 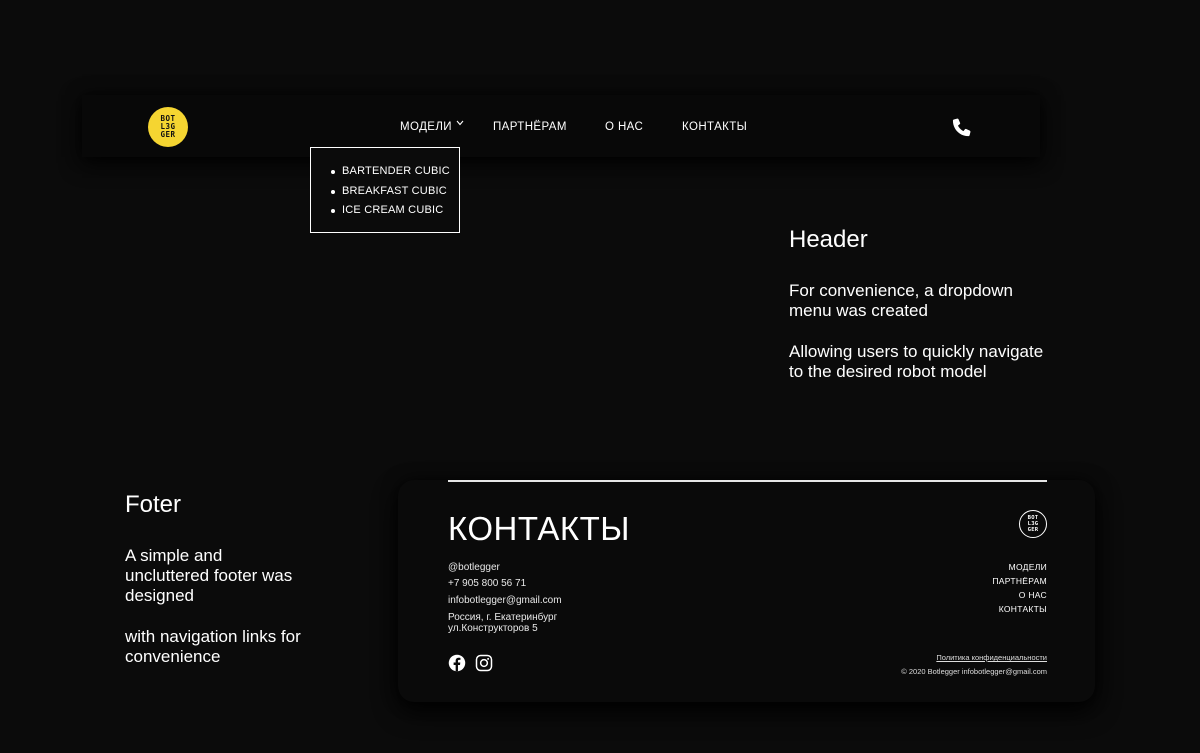 What do you see at coordinates (1033, 595) in the screenshot?
I see `footer-nav-about: О НАС` at bounding box center [1033, 595].